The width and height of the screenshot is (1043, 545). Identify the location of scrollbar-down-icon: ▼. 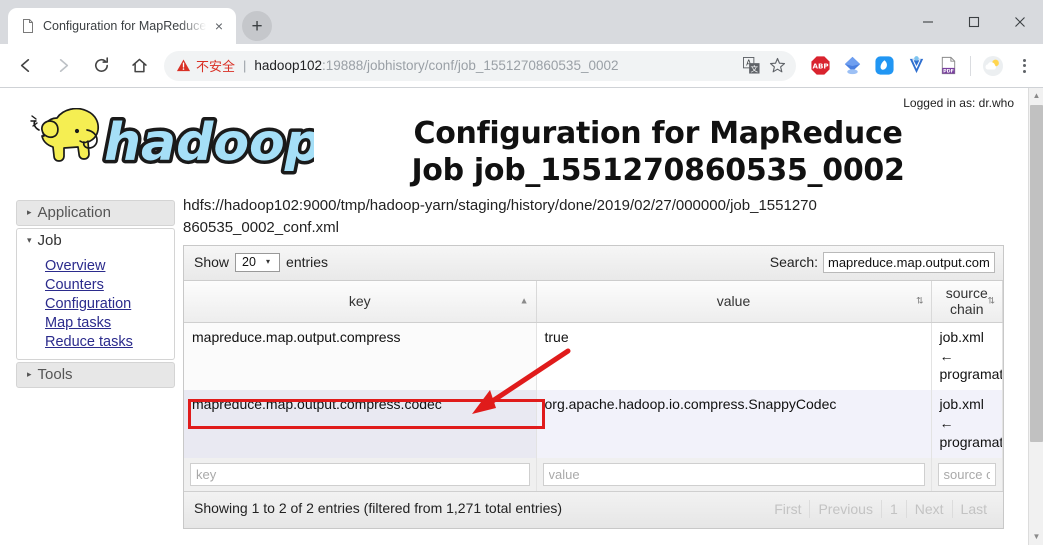
(1036, 537).